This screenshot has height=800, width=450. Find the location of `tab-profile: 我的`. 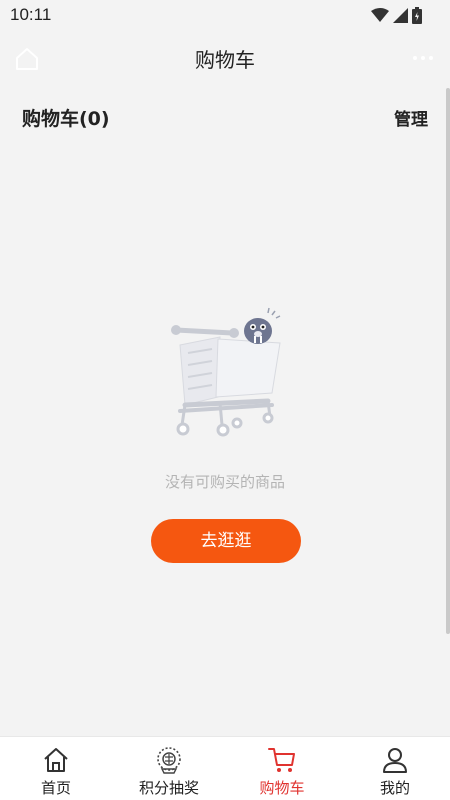

tab-profile: 我的 is located at coordinates (394, 768).